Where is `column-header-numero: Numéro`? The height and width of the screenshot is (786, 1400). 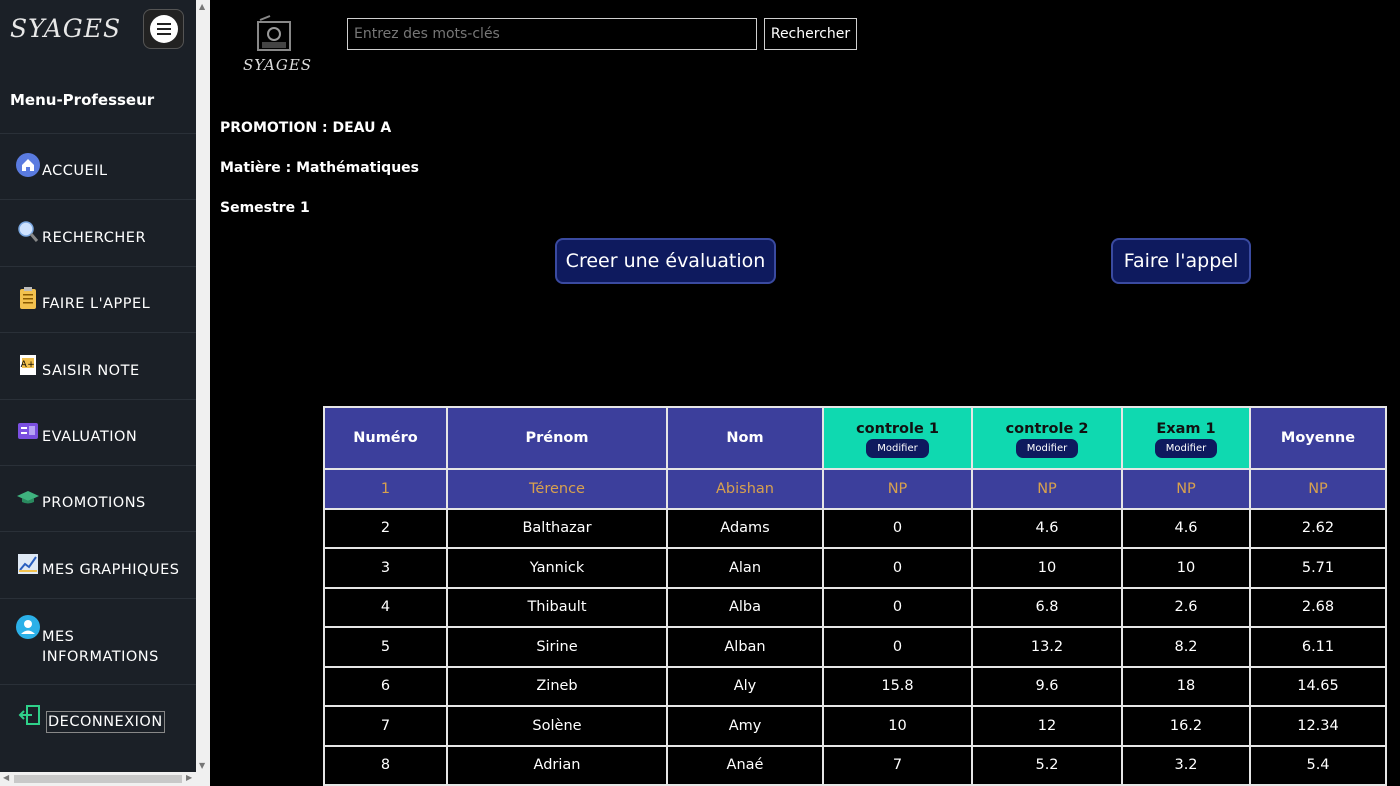 column-header-numero: Numéro is located at coordinates (385, 438).